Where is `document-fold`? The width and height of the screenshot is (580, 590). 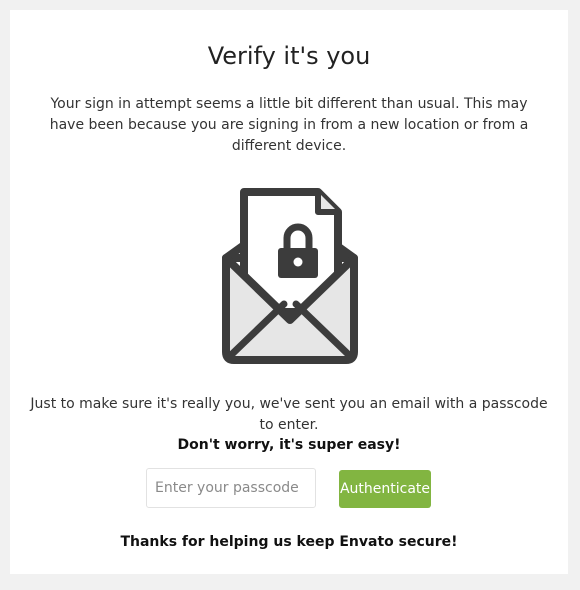
document-fold is located at coordinates (326, 203).